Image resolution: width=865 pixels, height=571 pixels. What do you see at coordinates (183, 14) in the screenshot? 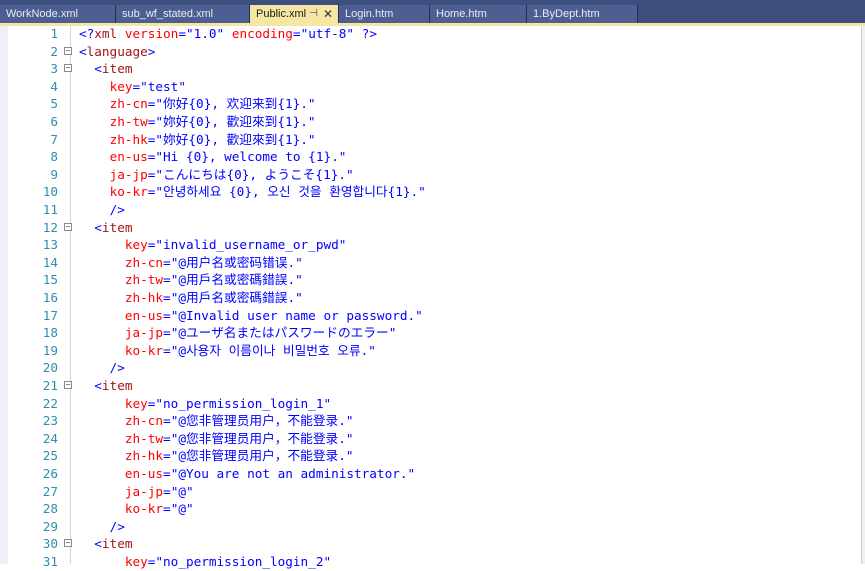
I see `tab-sub-wf-stated-xml: sub_wf_stated.xml` at bounding box center [183, 14].